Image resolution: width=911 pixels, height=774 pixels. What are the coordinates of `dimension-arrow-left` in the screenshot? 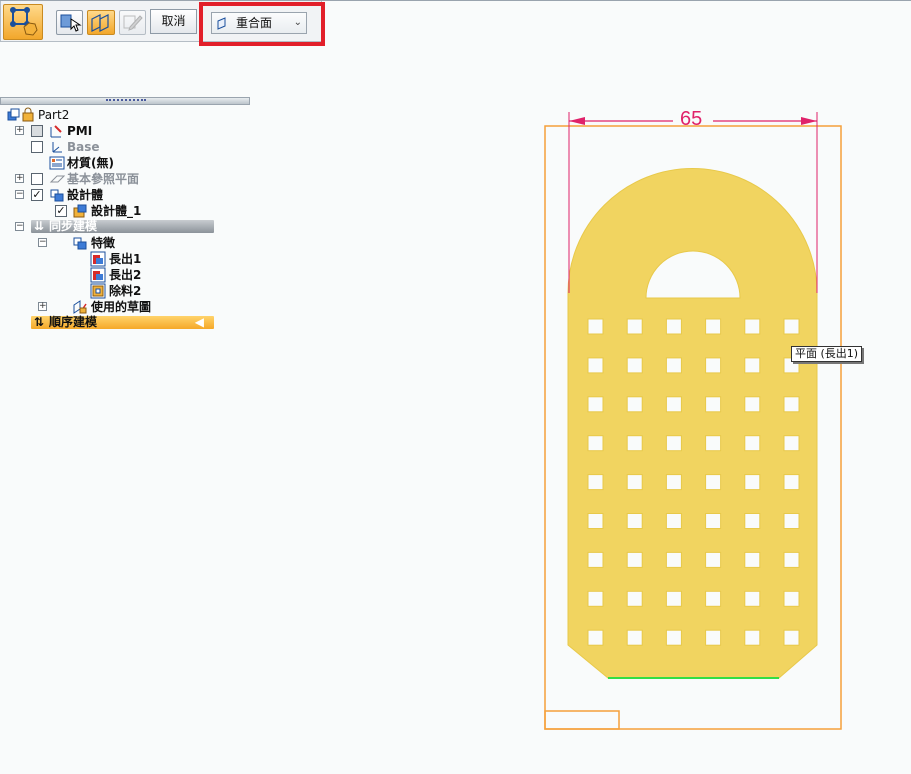 It's located at (577, 121).